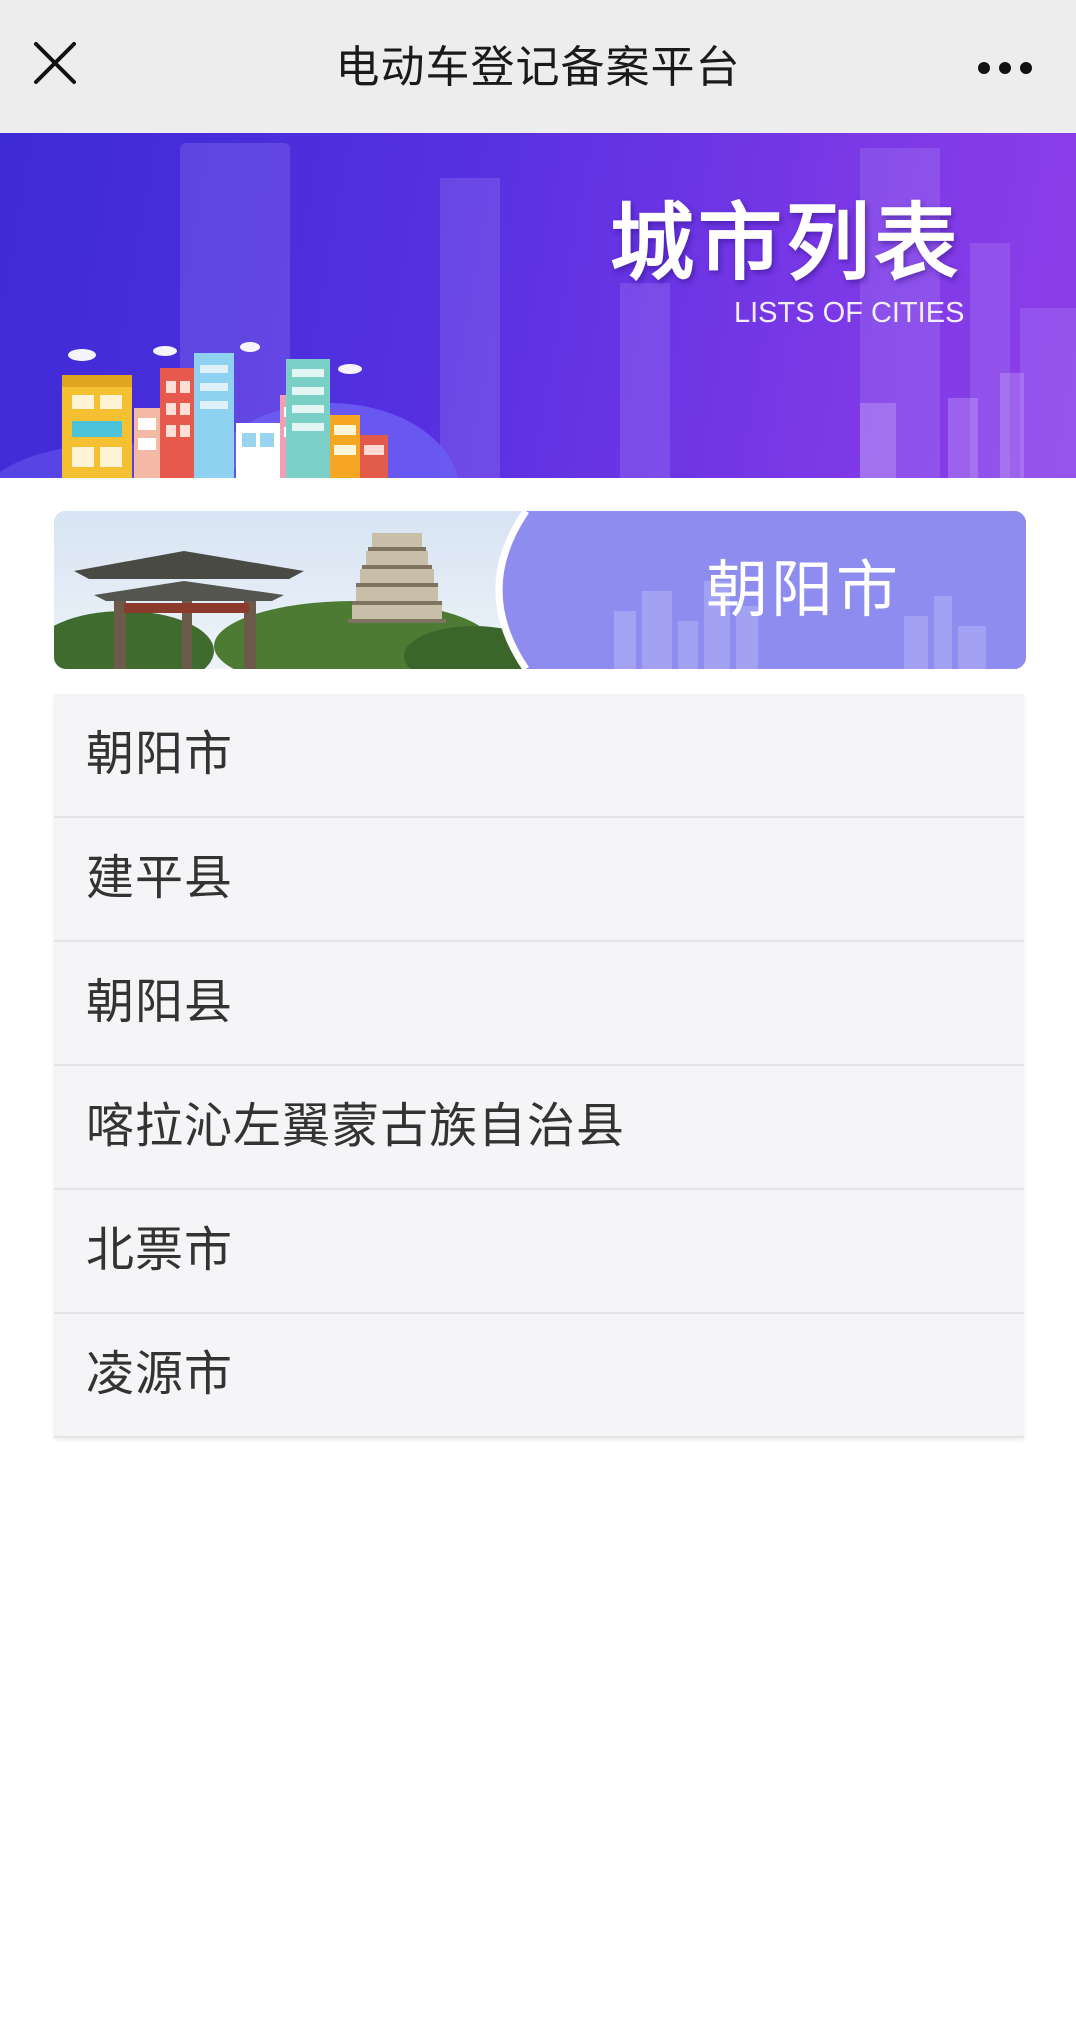 The width and height of the screenshot is (1076, 2032). Describe the element at coordinates (786, 243) in the screenshot. I see `hero-title: 城市列表` at that location.